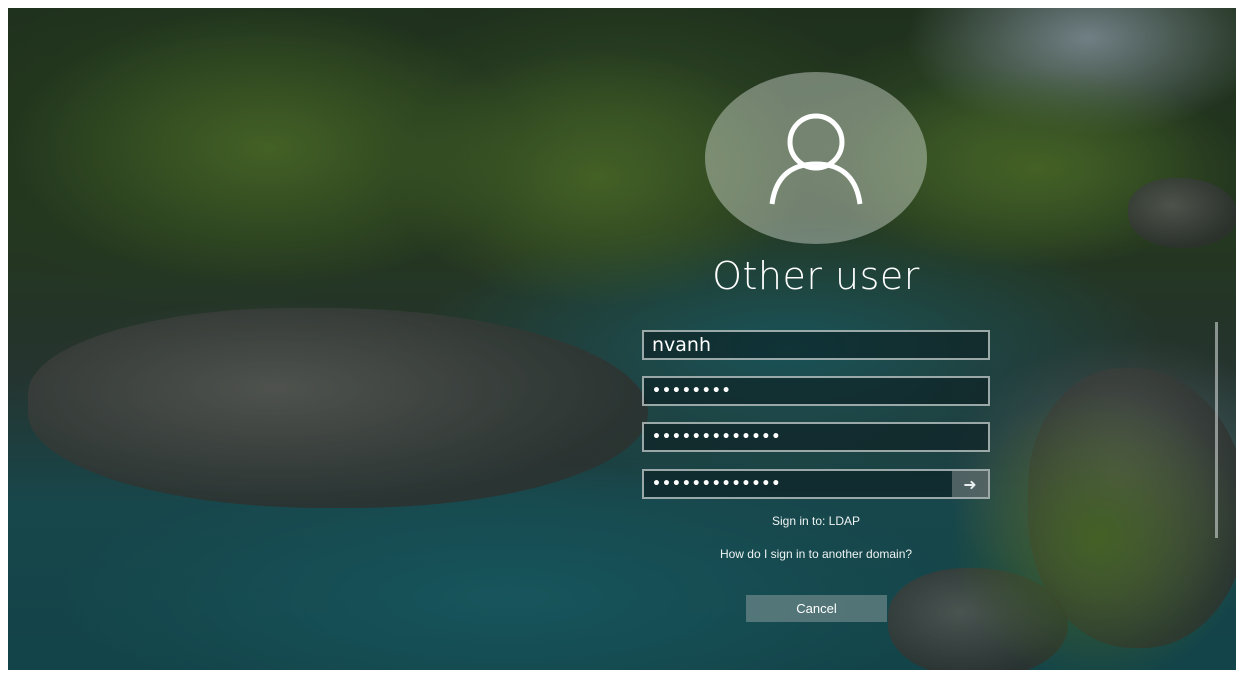 This screenshot has width=1244, height=678. I want to click on arrow-right-icon: ➜, so click(970, 484).